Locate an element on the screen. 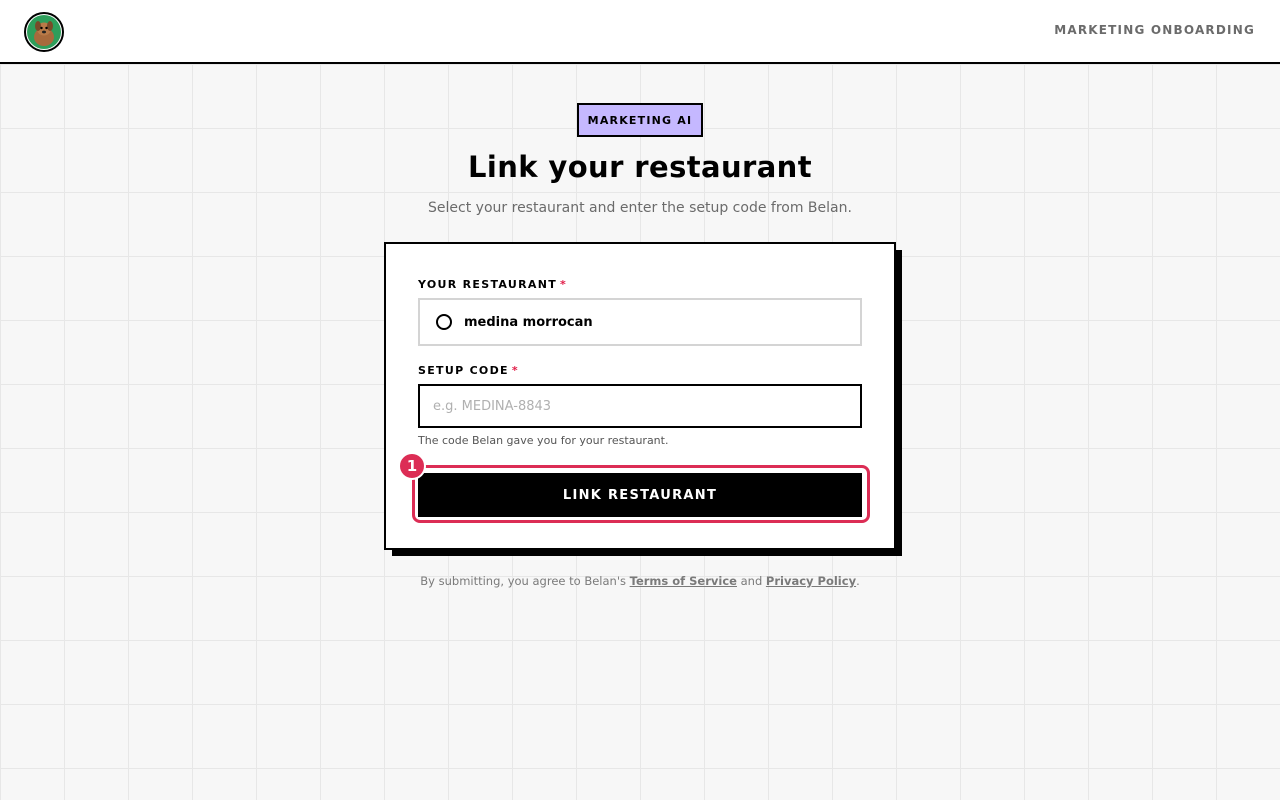 The width and height of the screenshot is (1280, 800). restaurant-option-label: medina morrocan is located at coordinates (528, 322).